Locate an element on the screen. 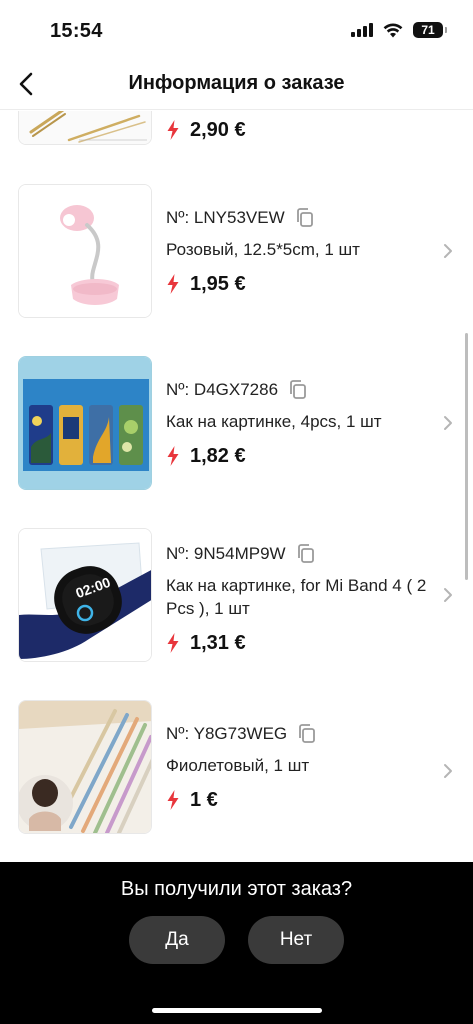  list-item: Nº: Y8G73WEG Фиолетовый, 1 шт 1 € is located at coordinates (236, 767).